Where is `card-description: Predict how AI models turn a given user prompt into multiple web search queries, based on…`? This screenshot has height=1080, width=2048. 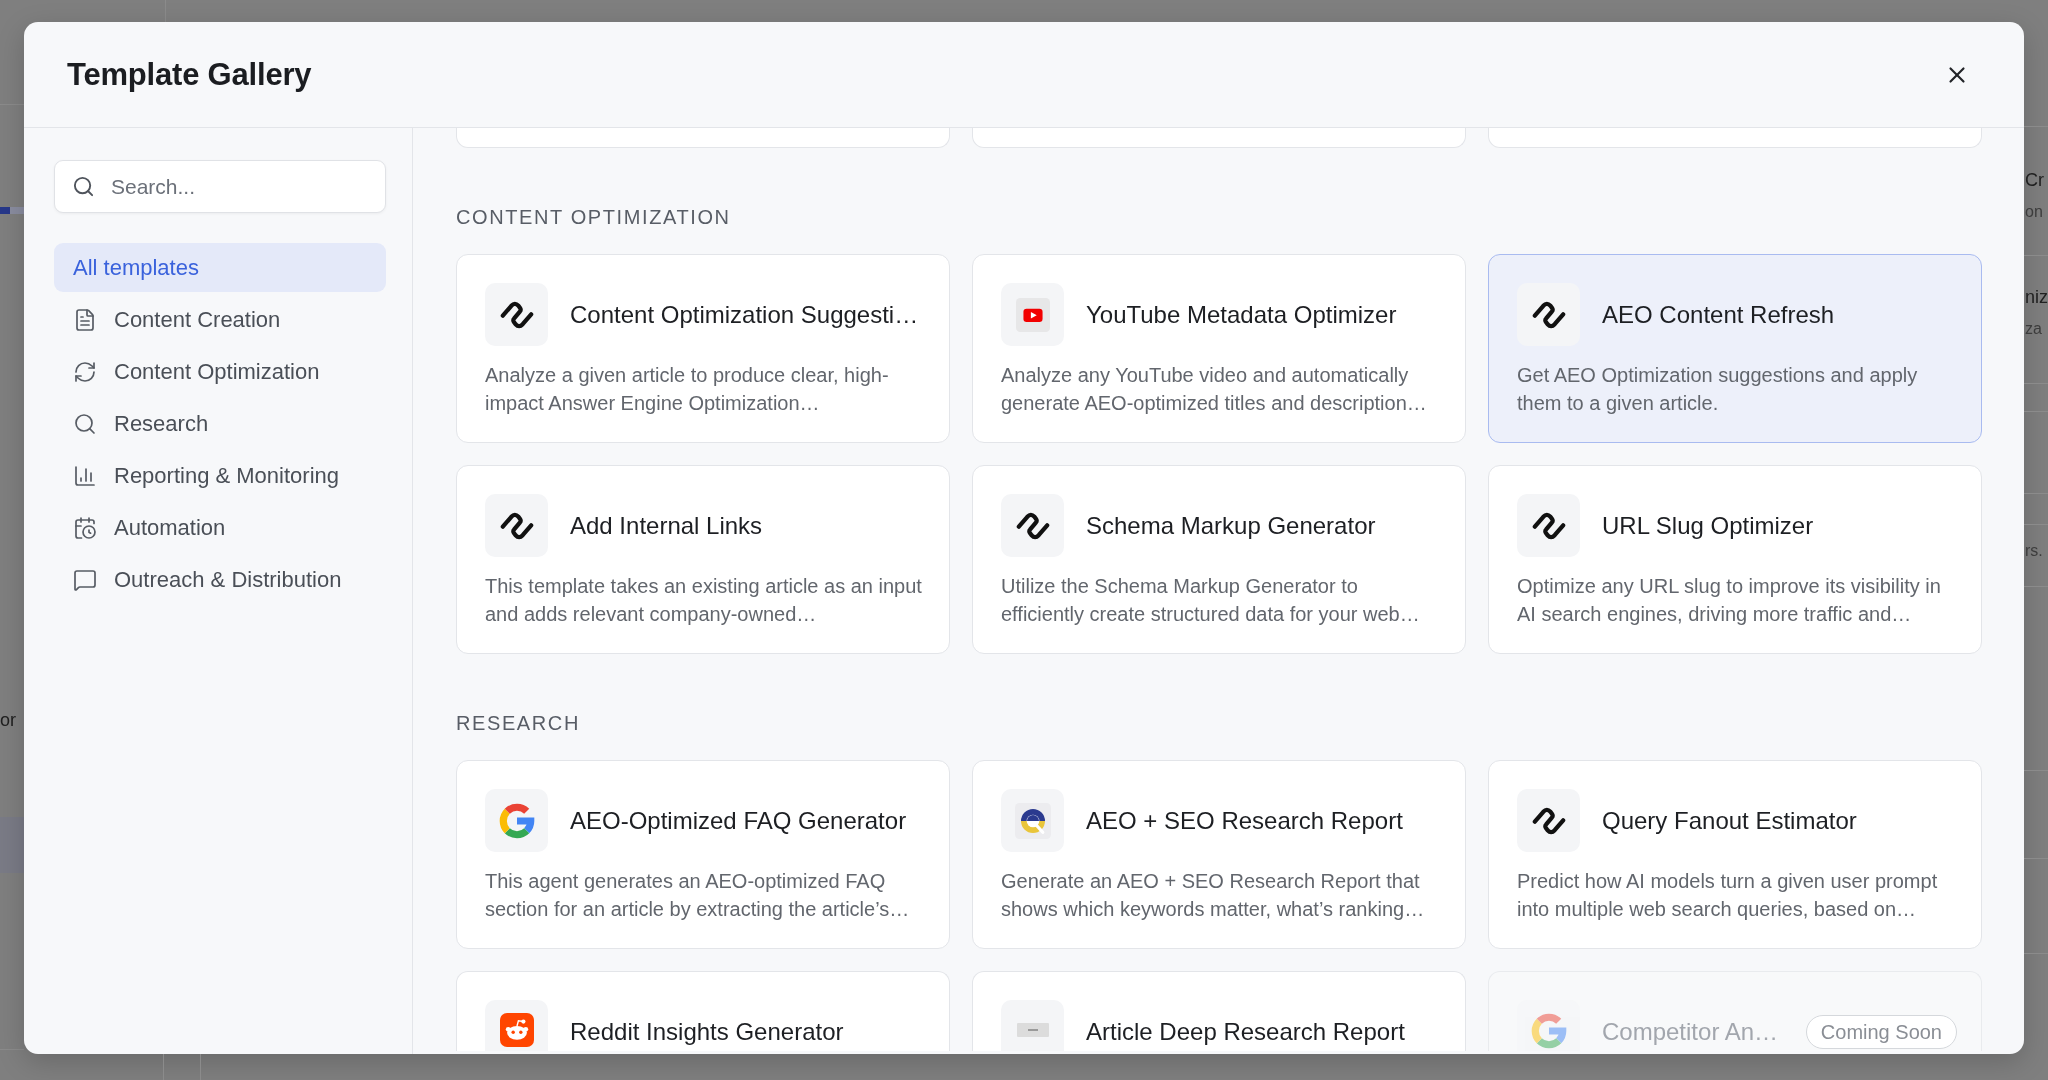 card-description: Predict how AI models turn a given user prompt into multiple web search queries, based on… is located at coordinates (1728, 895).